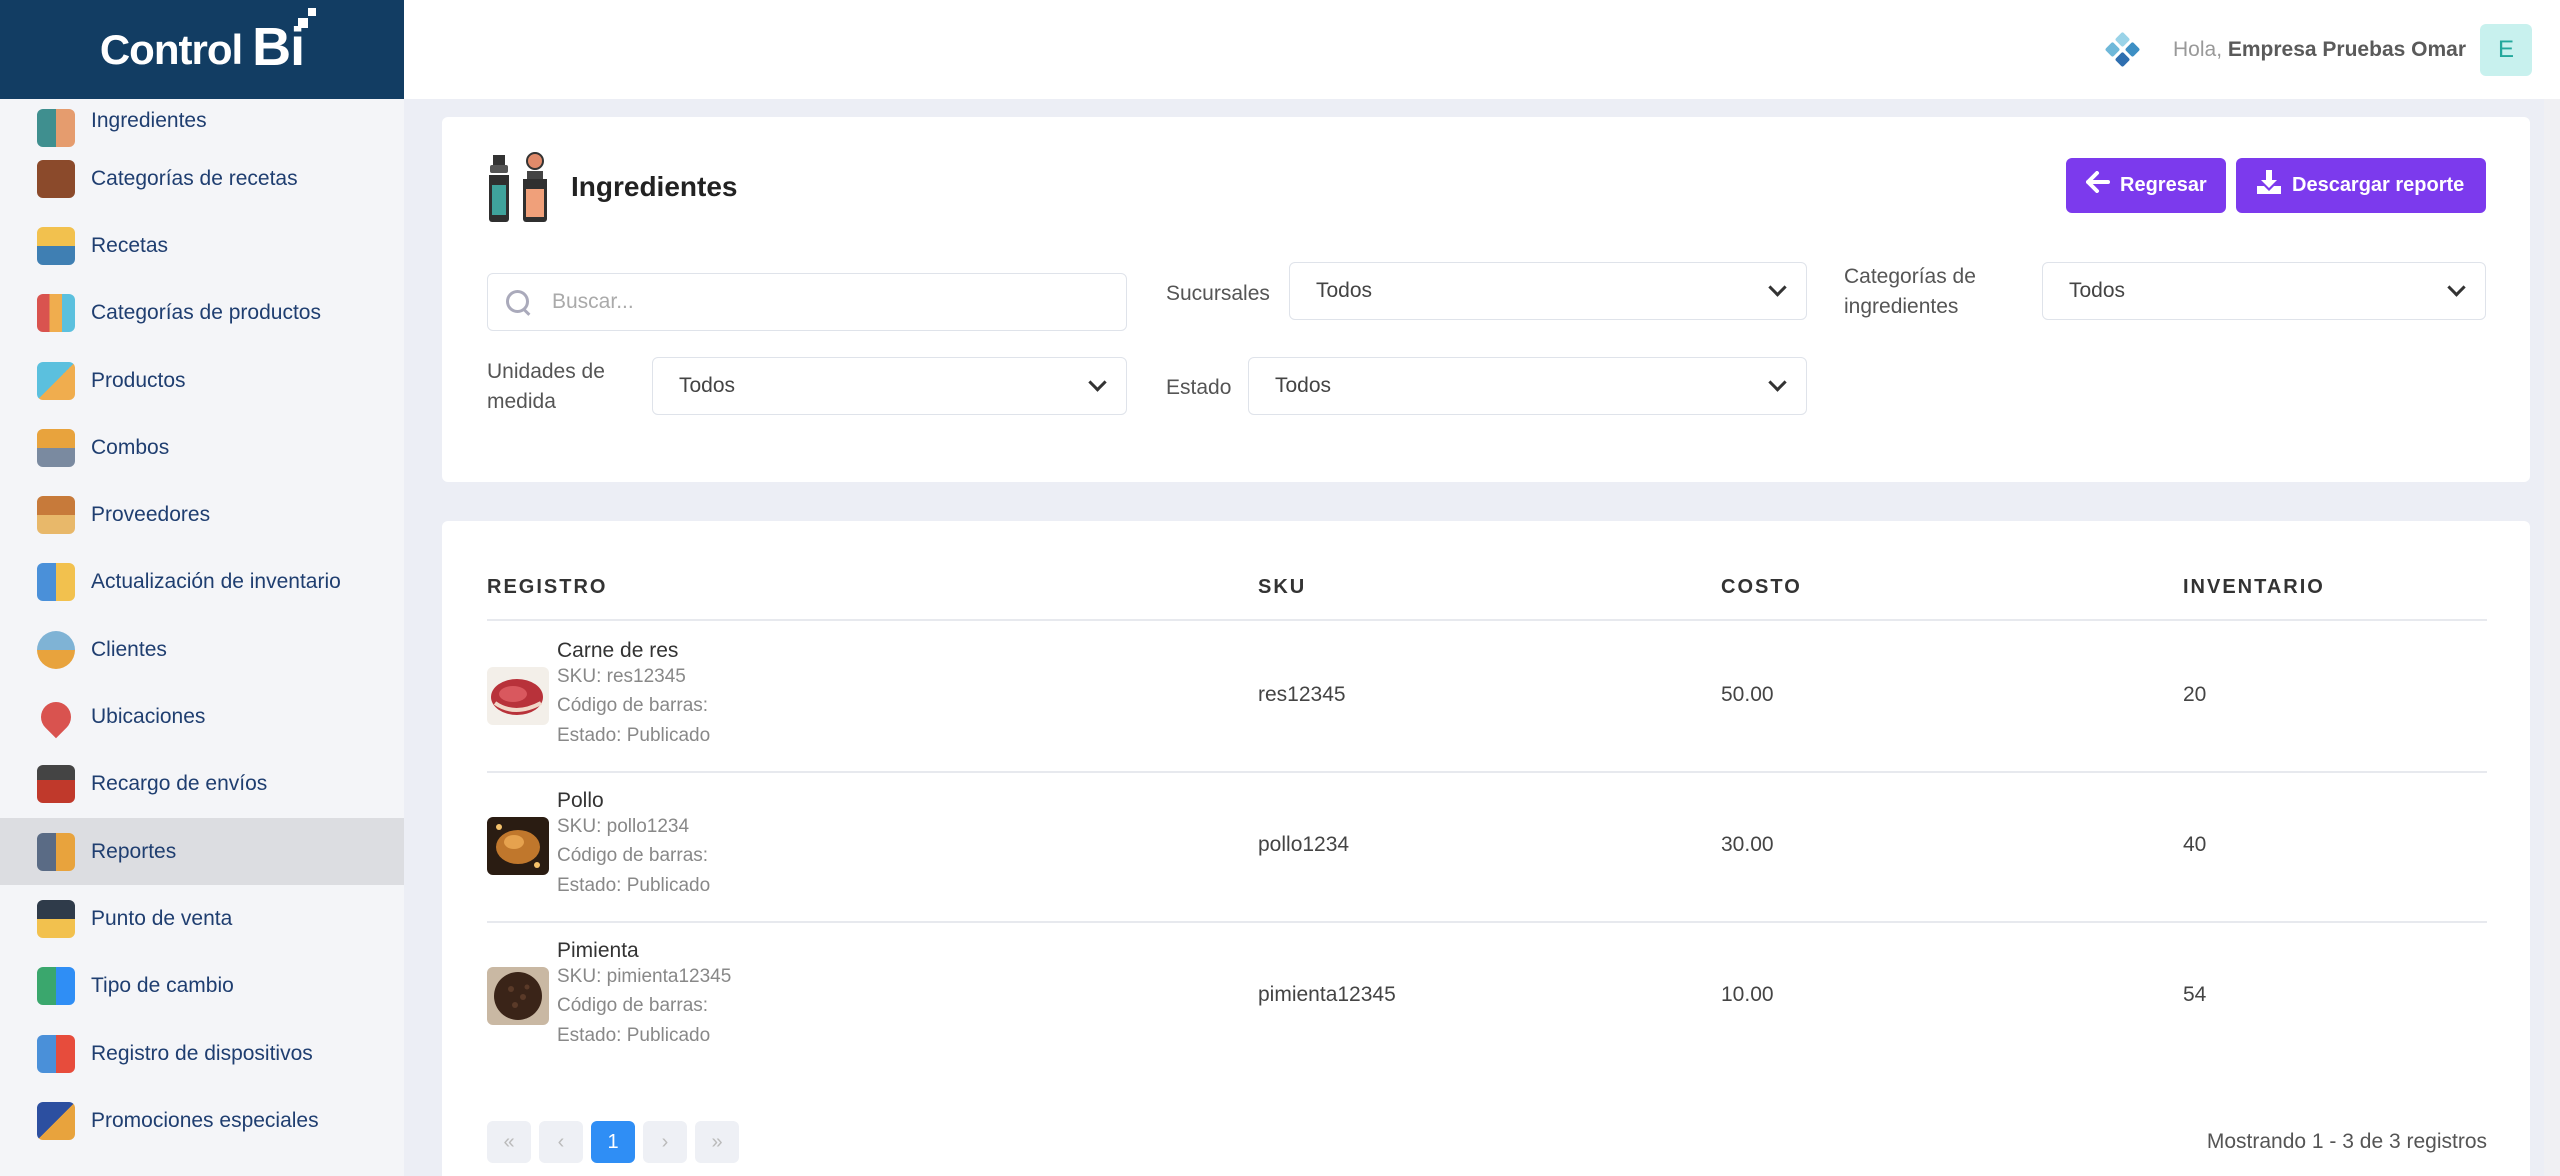 The width and height of the screenshot is (2560, 1176). What do you see at coordinates (717, 1142) in the screenshot?
I see `last-page-button: »` at bounding box center [717, 1142].